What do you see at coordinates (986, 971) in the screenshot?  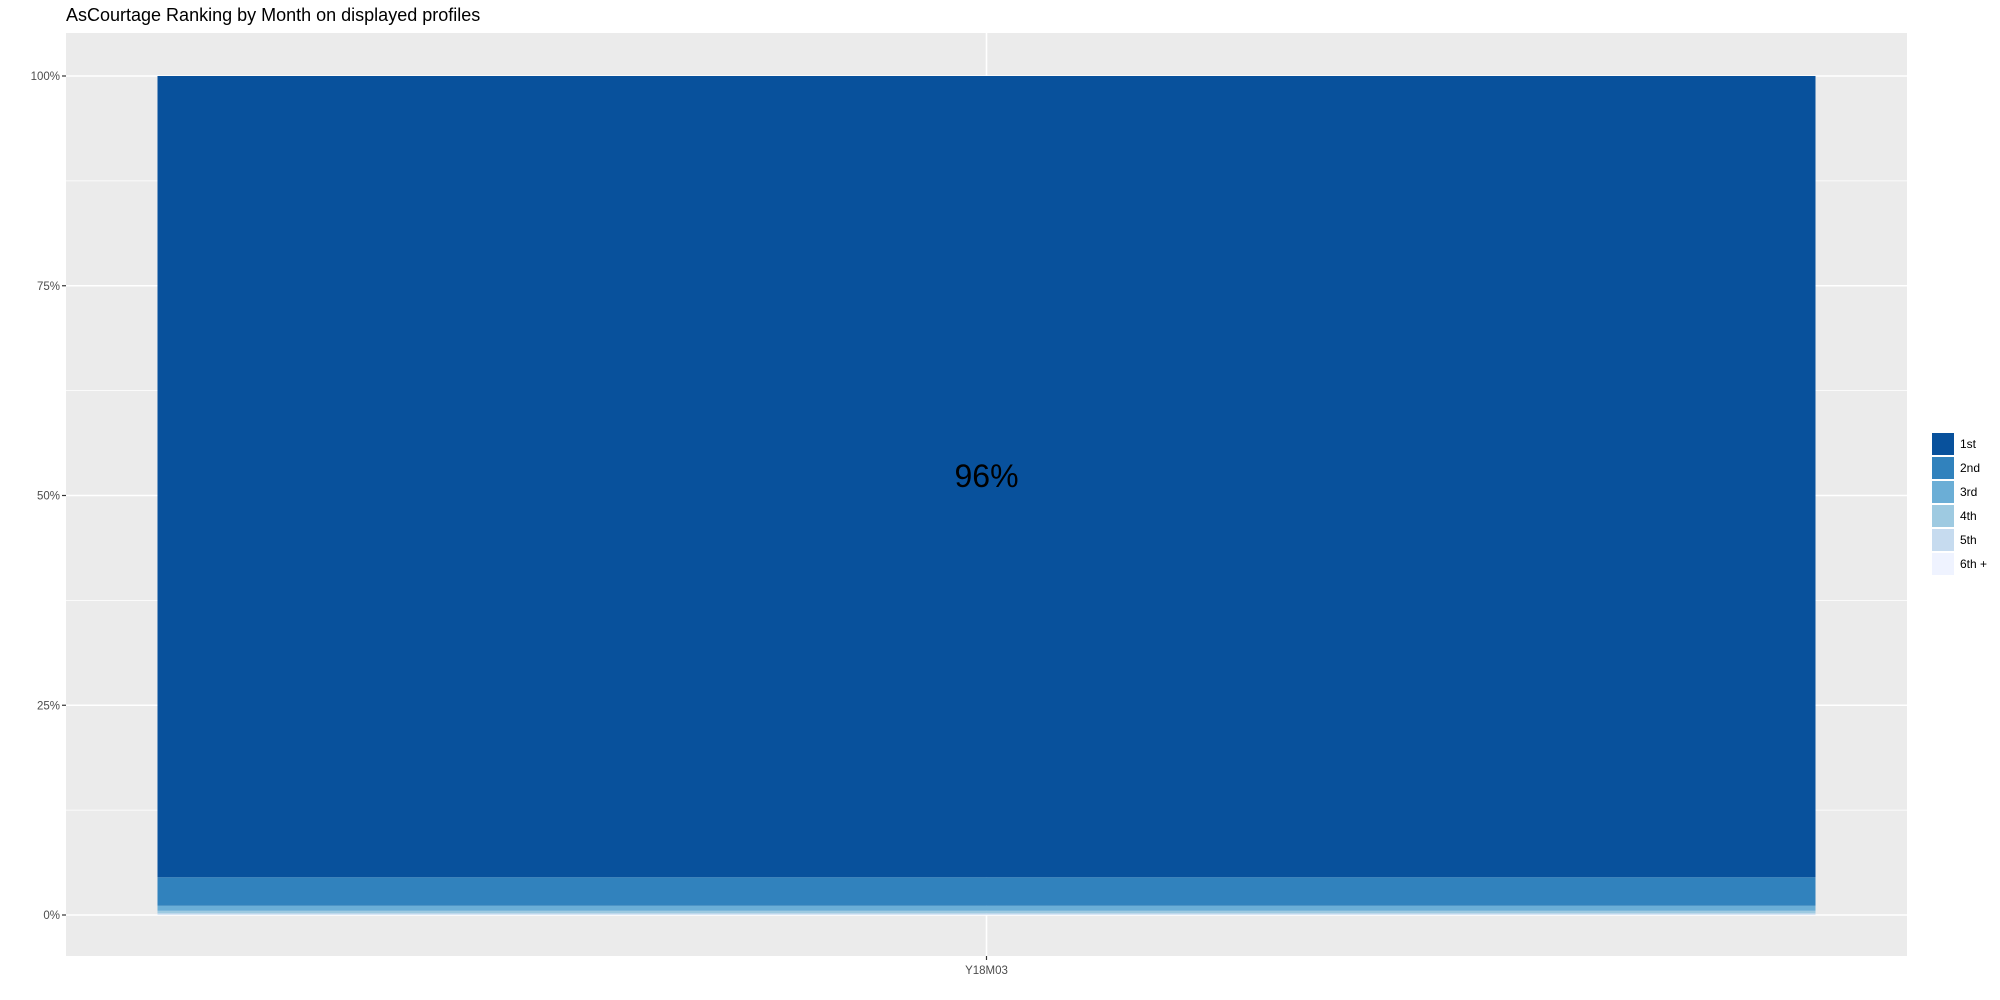 I see `x-tick-label: Y18M03` at bounding box center [986, 971].